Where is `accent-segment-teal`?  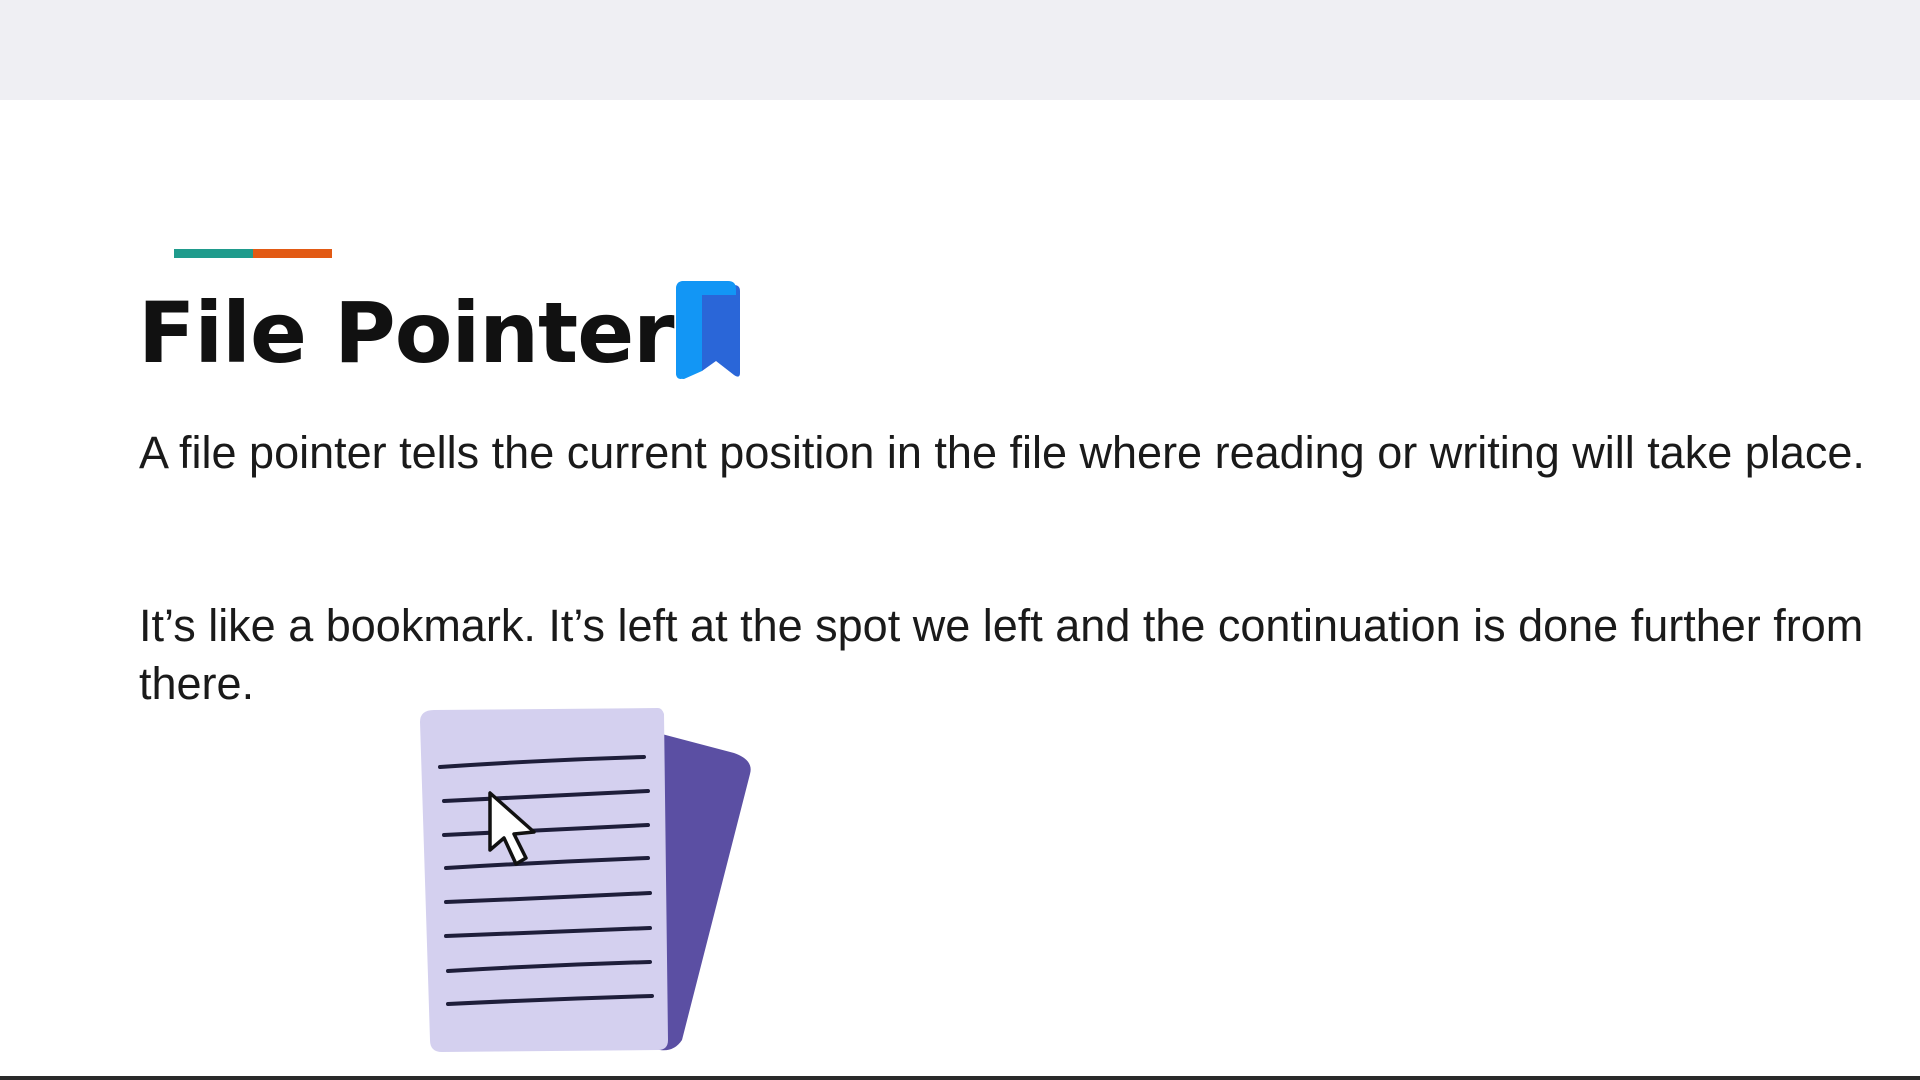 accent-segment-teal is located at coordinates (213, 253).